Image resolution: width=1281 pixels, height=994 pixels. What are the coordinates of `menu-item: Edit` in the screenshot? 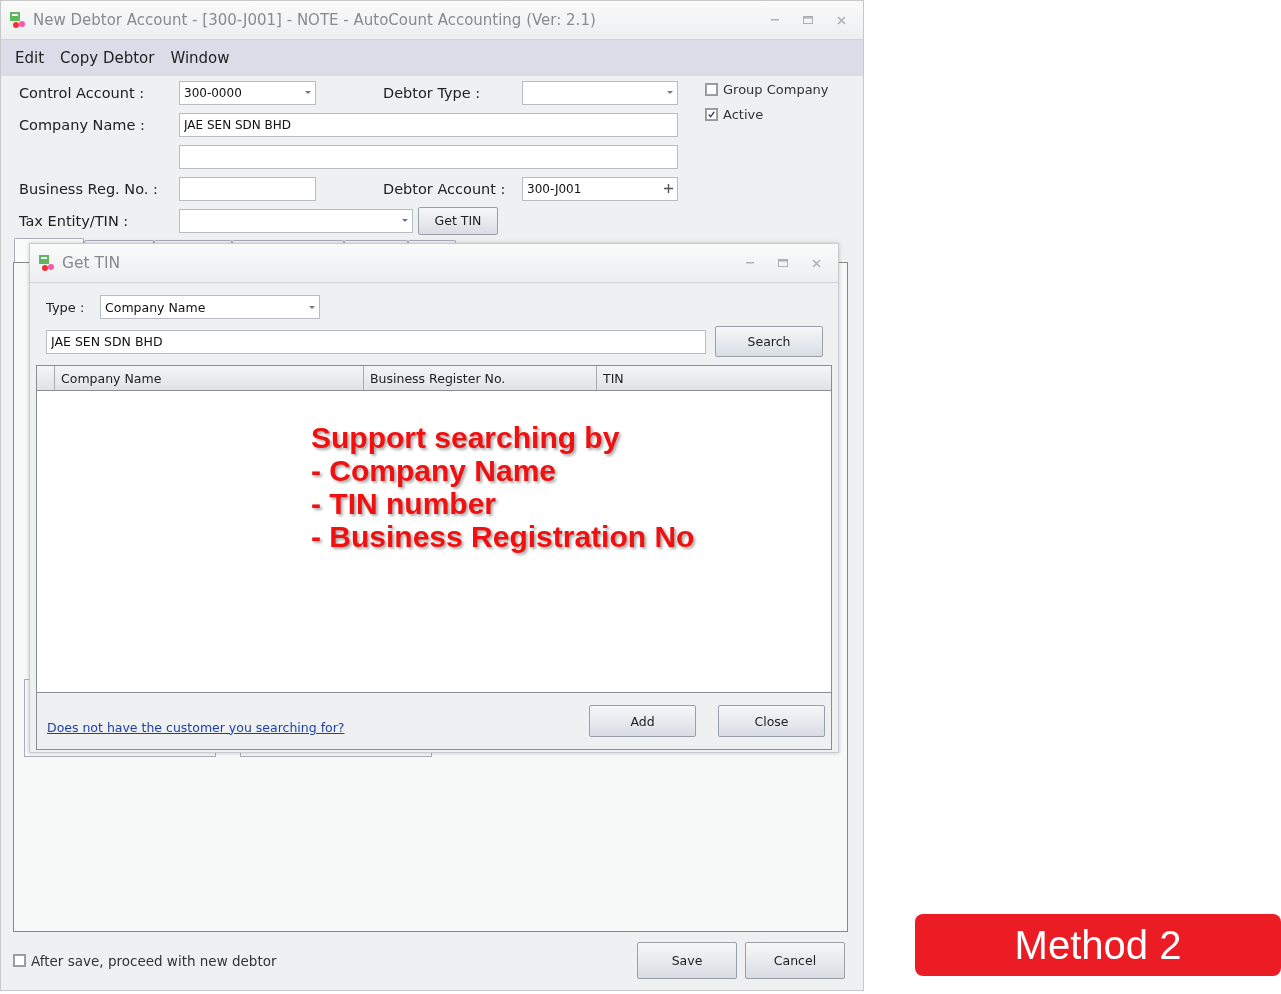 It's located at (30, 58).